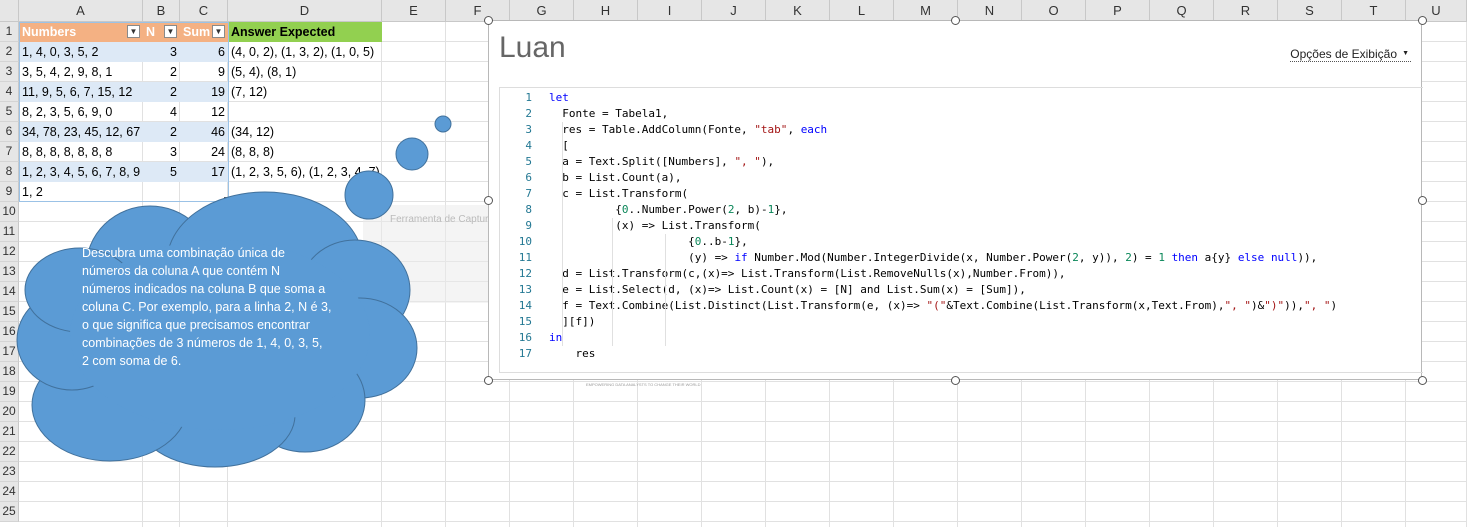 This screenshot has width=1467, height=527. What do you see at coordinates (81, 52) in the screenshot?
I see `table-cell-numbers: 1, 4, 0, 3, 5, 2` at bounding box center [81, 52].